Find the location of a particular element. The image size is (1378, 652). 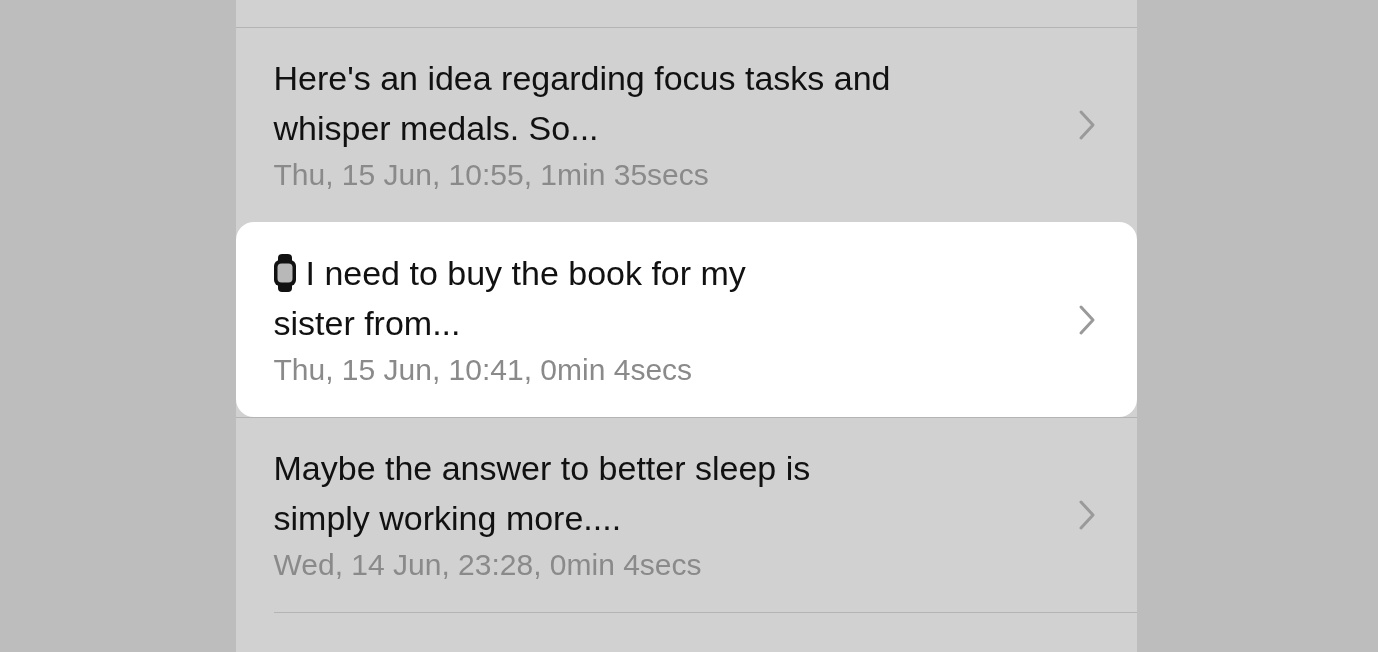

recording-details: Thu, 15 Jun, 10:41, 0min 4secs is located at coordinates (483, 370).